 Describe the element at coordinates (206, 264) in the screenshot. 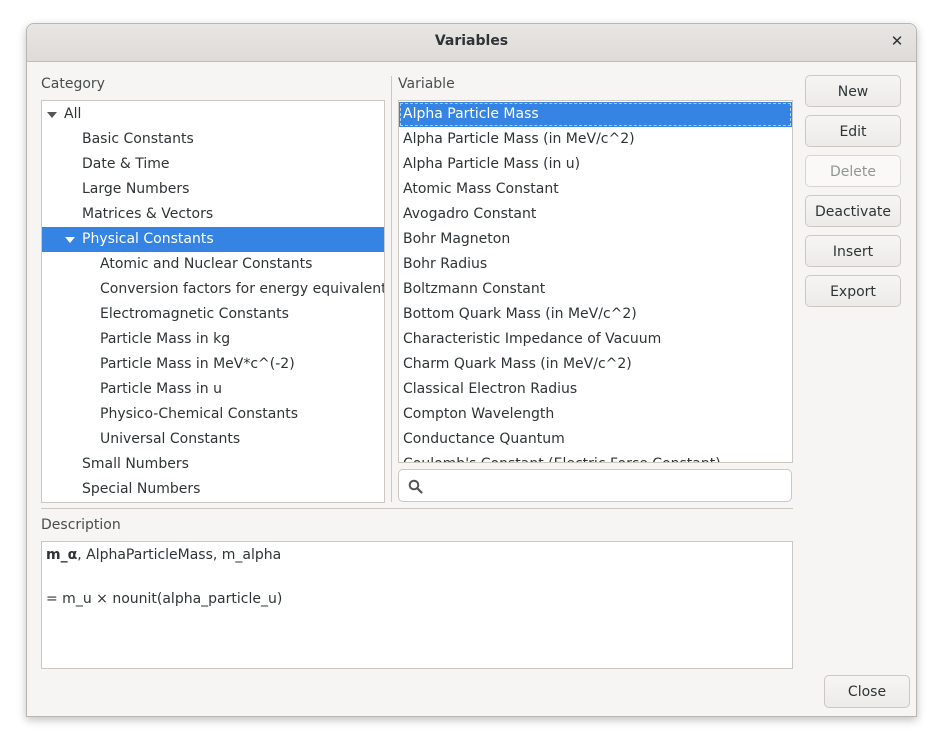

I see `category-item-label: Atomic and Nuclear Constants` at that location.